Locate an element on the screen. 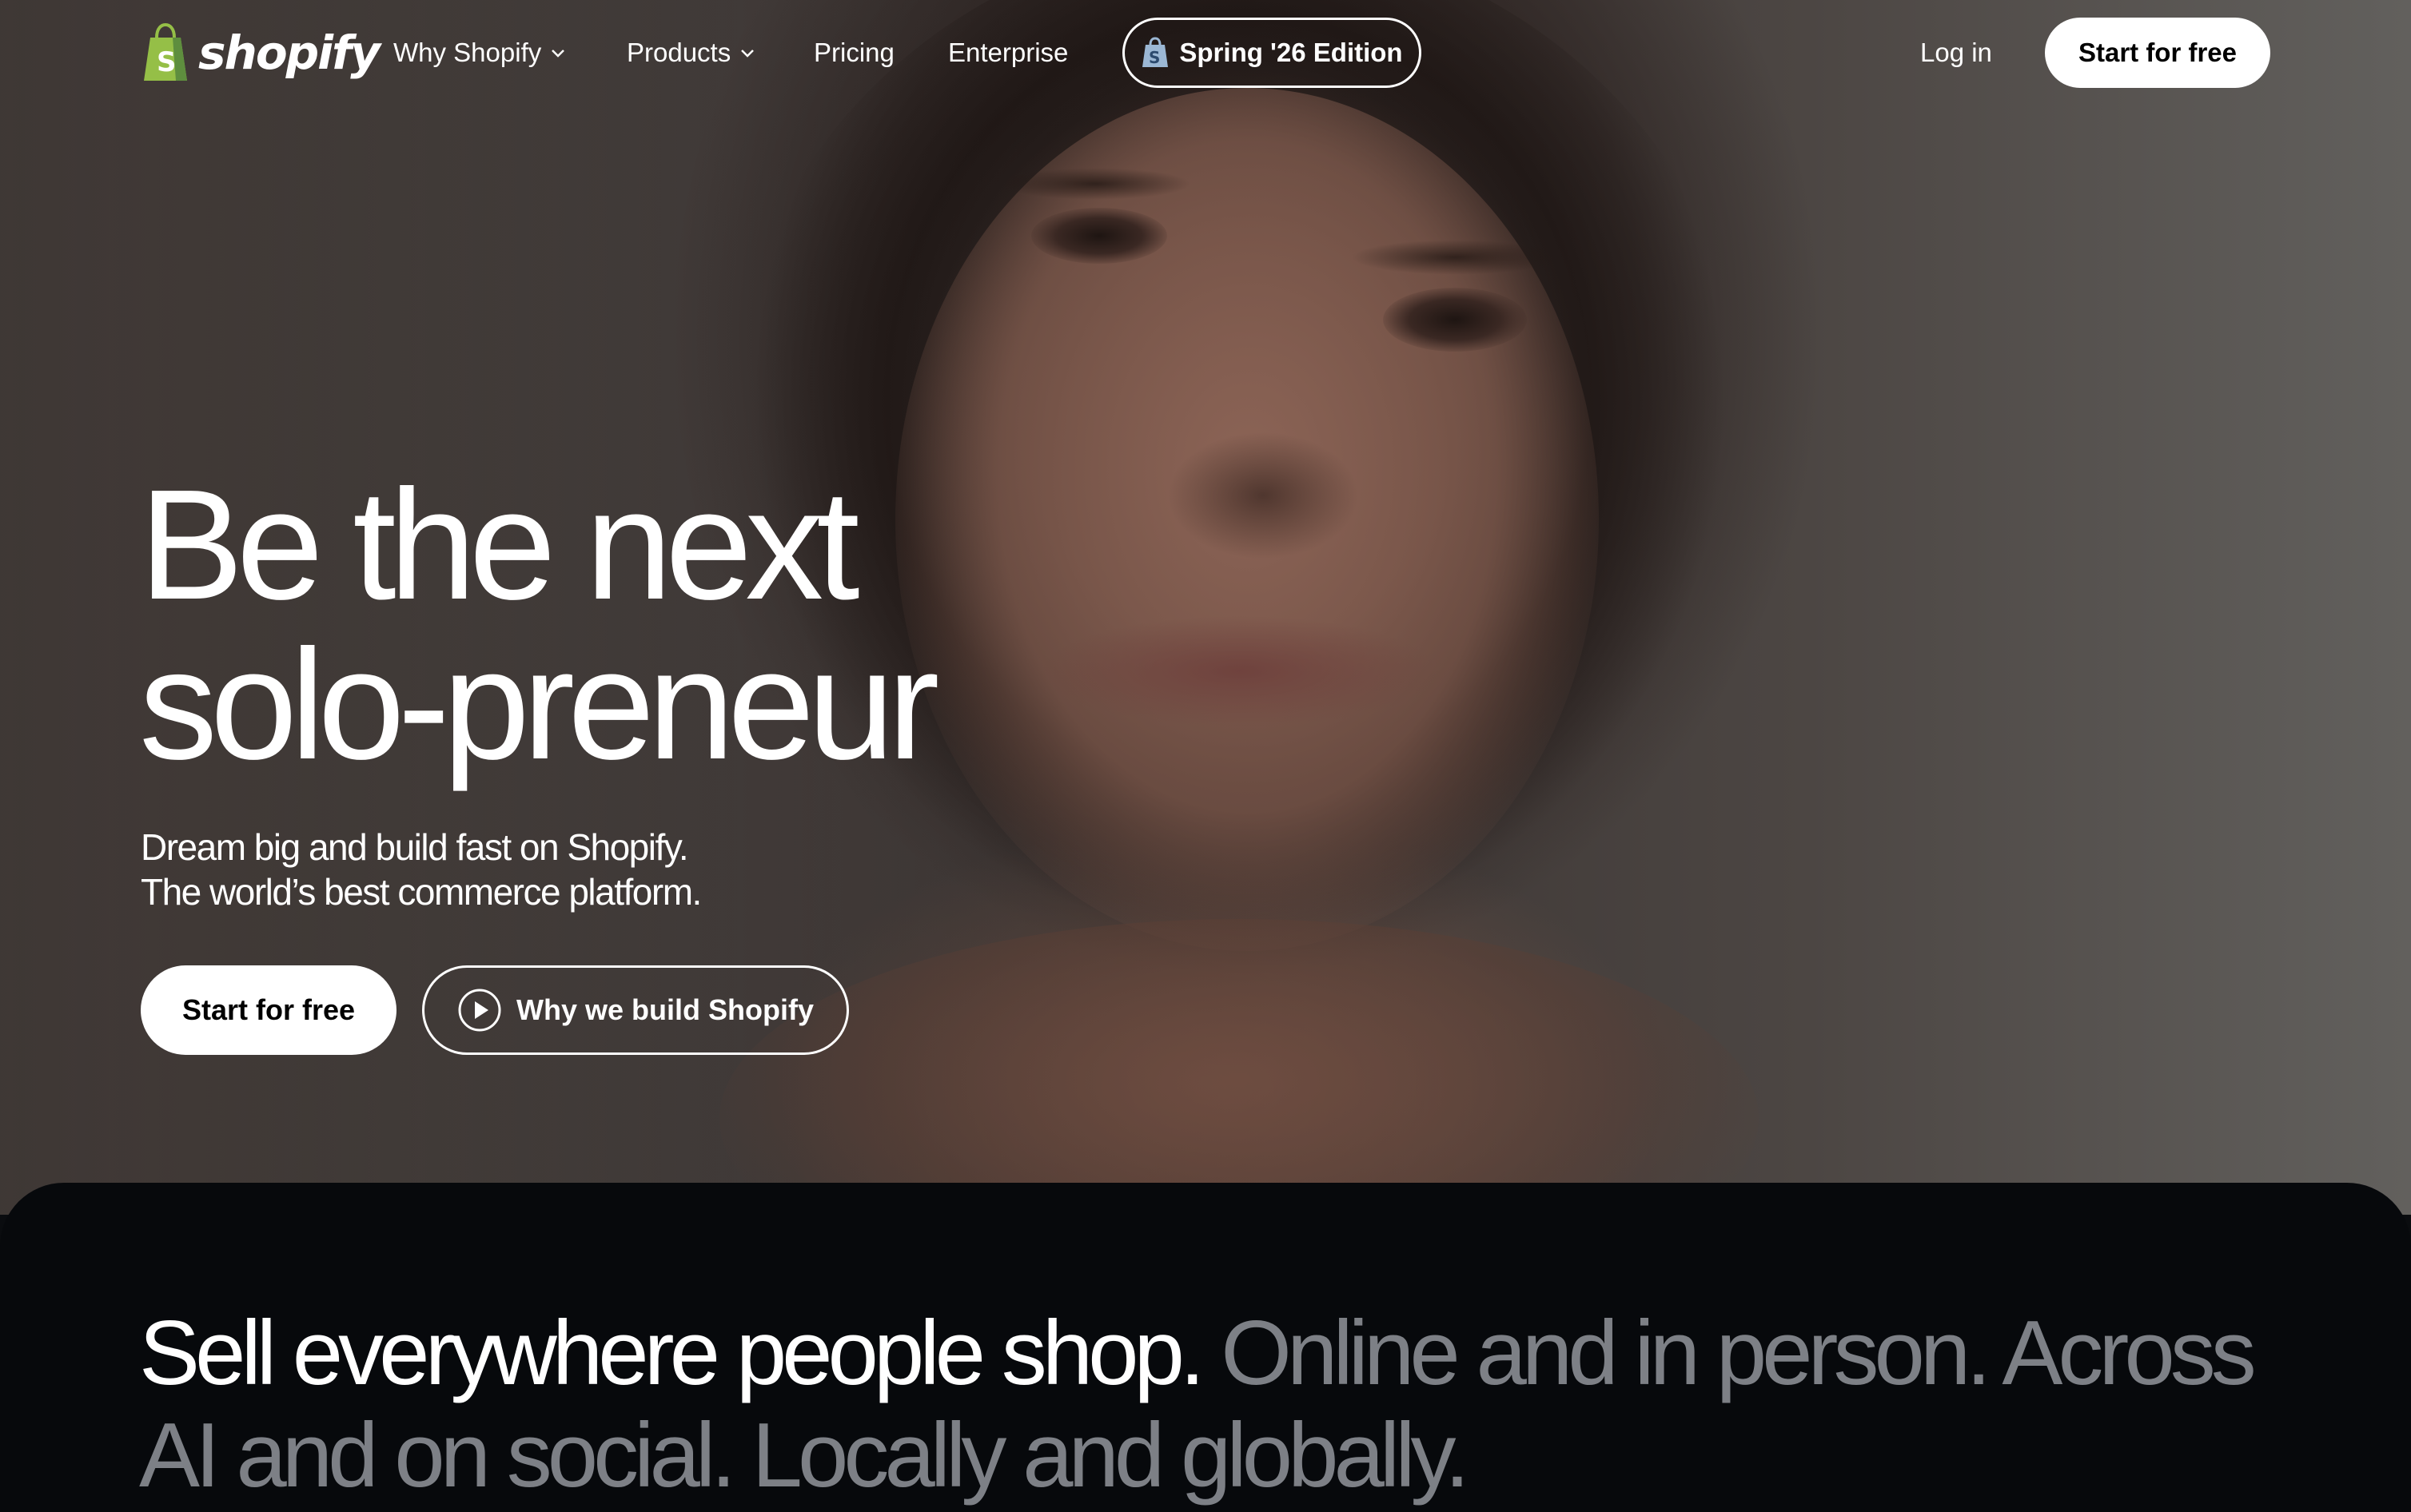 The image size is (2411, 1512). nav-item-why-shopify: Why Shopify is located at coordinates (480, 53).